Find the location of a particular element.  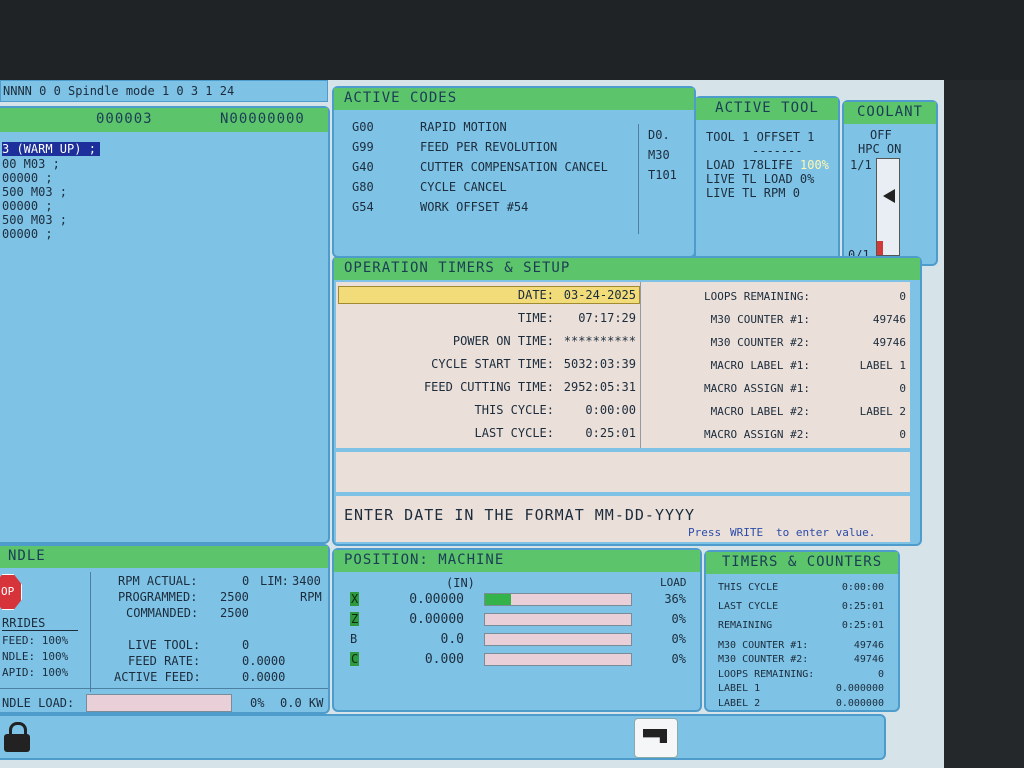

active-code-extra: D0. is located at coordinates (659, 135).